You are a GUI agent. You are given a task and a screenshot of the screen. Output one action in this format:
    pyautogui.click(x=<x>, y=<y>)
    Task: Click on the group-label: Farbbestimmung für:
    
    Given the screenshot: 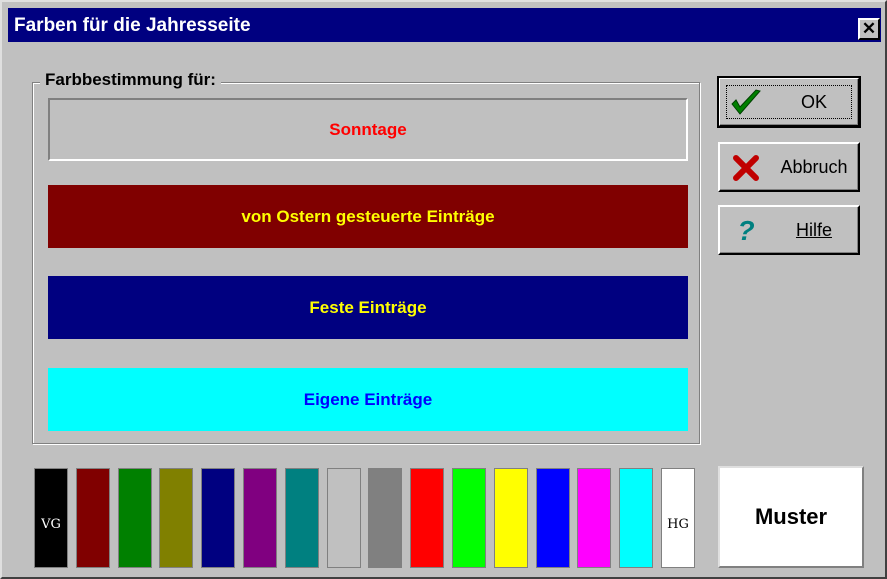 What is the action you would take?
    pyautogui.click(x=130, y=80)
    